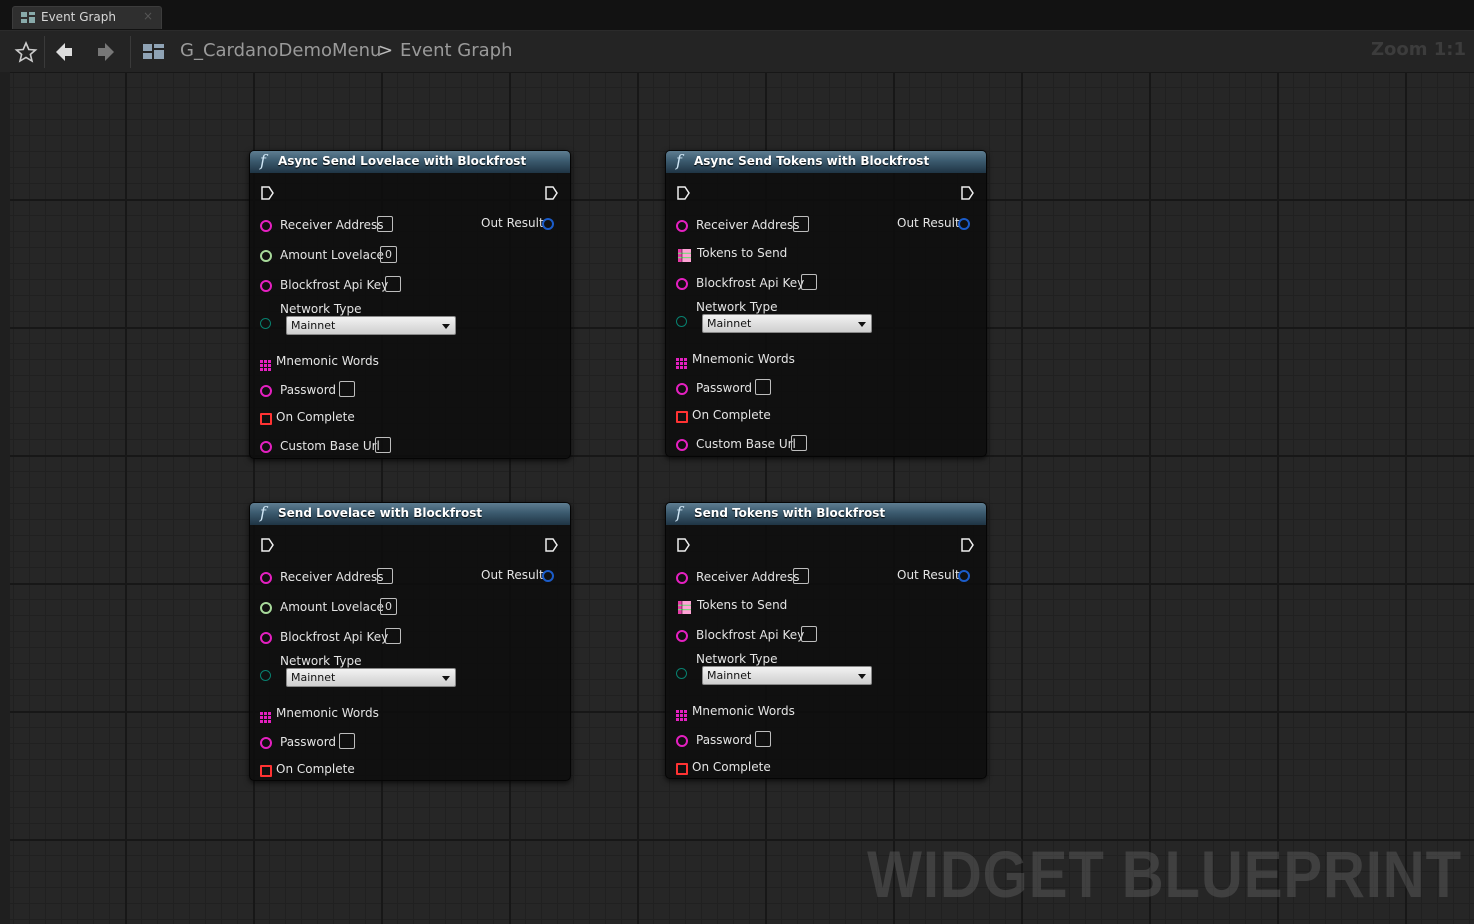 This screenshot has height=924, width=1474. I want to click on chevron-down-icon, so click(446, 326).